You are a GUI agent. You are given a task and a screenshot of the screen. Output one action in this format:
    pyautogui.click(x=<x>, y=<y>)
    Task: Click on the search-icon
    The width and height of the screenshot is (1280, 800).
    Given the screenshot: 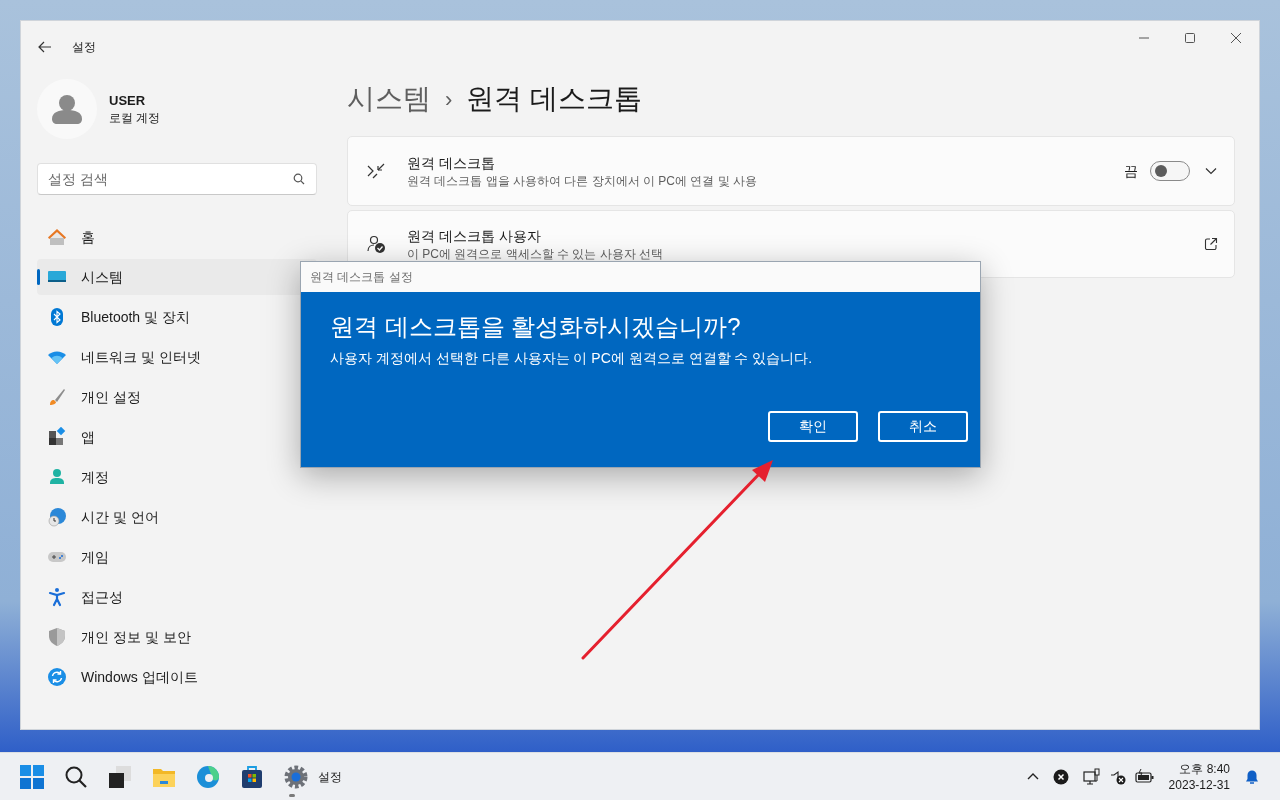 What is the action you would take?
    pyautogui.click(x=299, y=179)
    